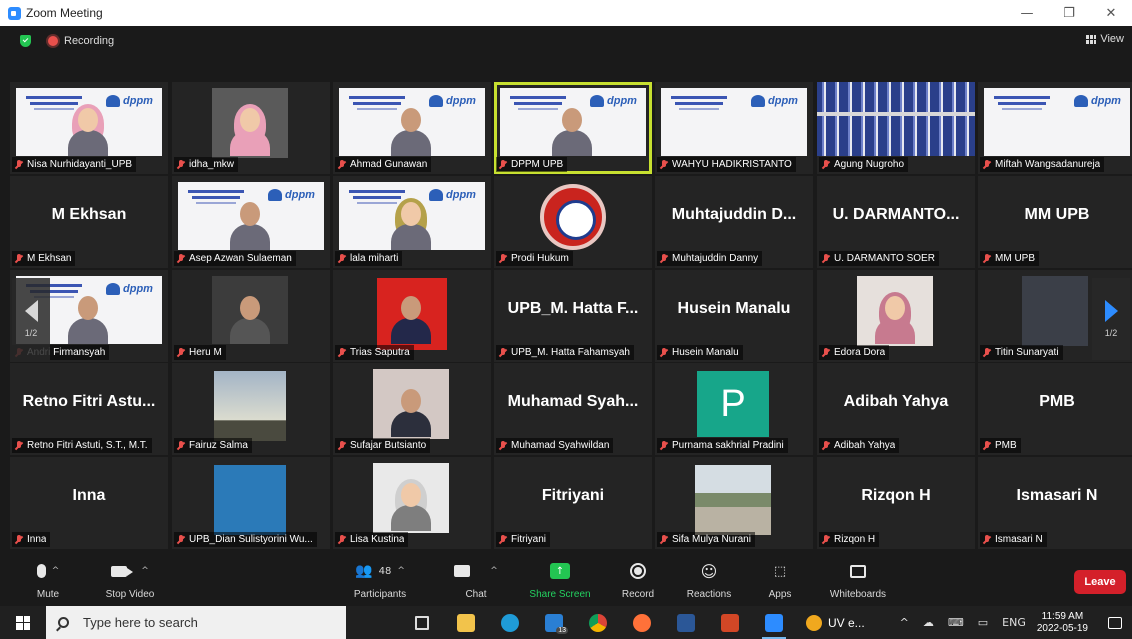 This screenshot has width=1132, height=639. What do you see at coordinates (896, 119) in the screenshot?
I see `participant-video` at bounding box center [896, 119].